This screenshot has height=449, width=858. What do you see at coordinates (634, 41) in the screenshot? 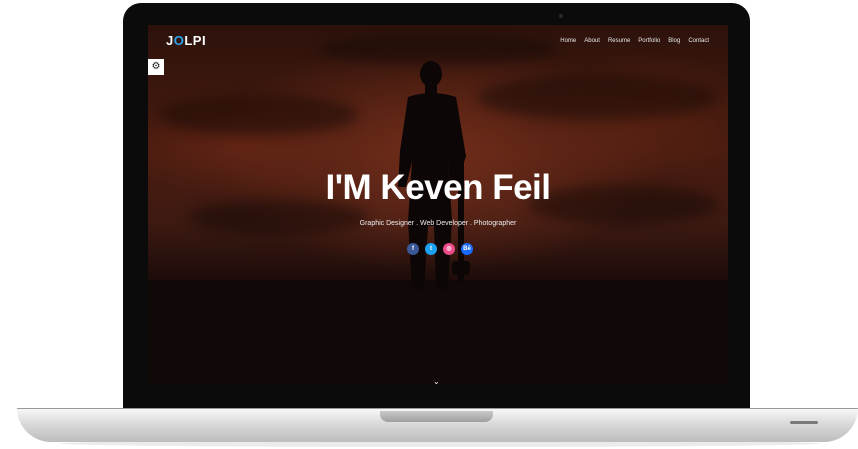
I see `main-nav: Home About Resume Portfolio Blog Contact` at bounding box center [634, 41].